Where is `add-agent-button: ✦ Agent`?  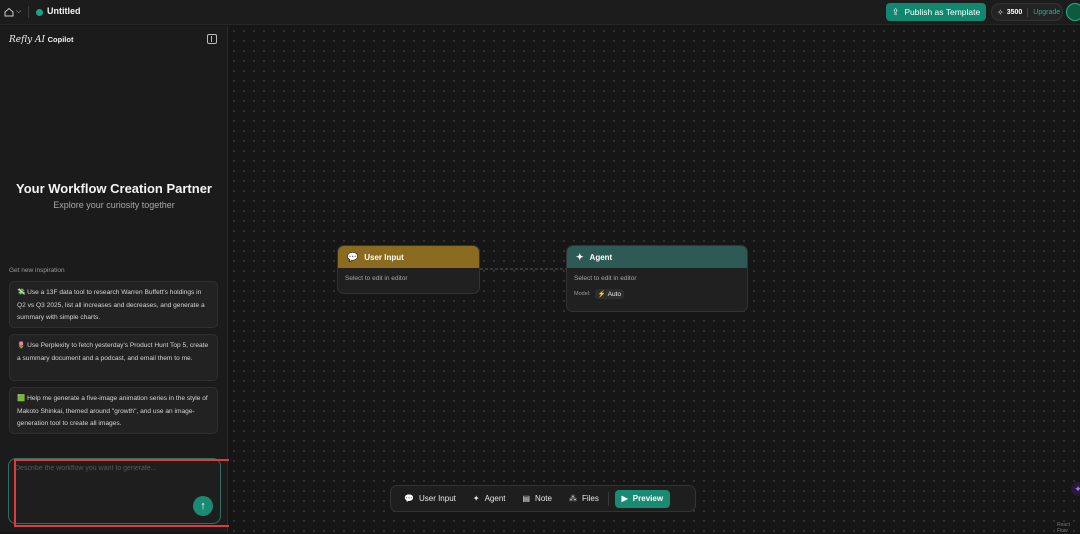
add-agent-button: ✦ Agent is located at coordinates (489, 498).